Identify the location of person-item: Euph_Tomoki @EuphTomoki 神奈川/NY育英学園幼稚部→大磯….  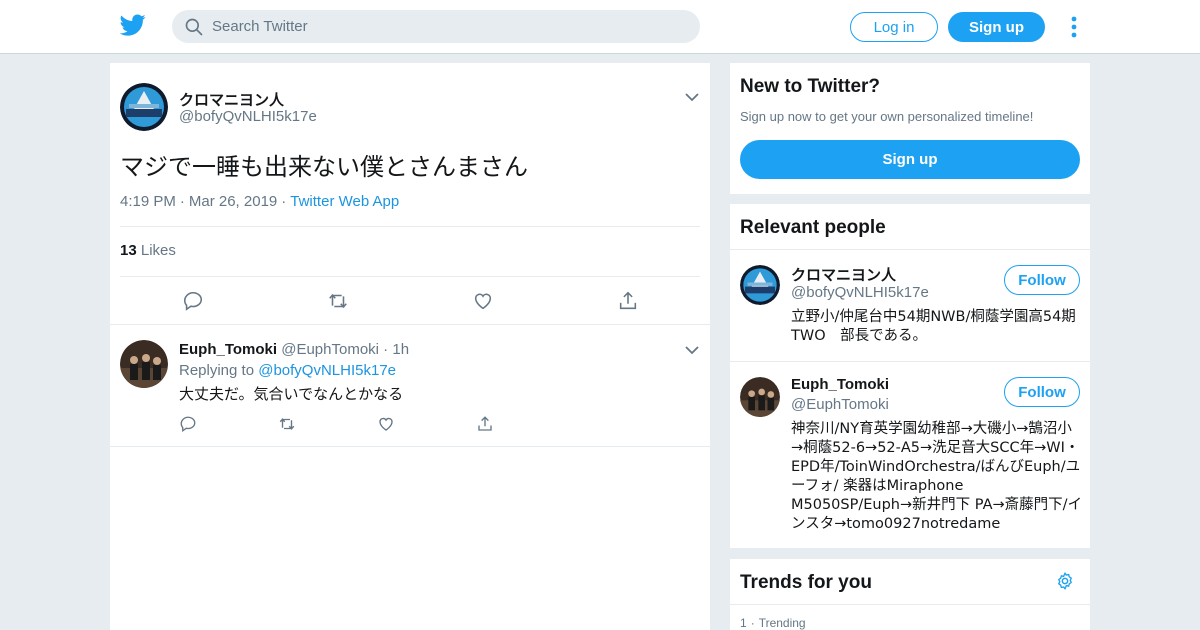
(910, 455).